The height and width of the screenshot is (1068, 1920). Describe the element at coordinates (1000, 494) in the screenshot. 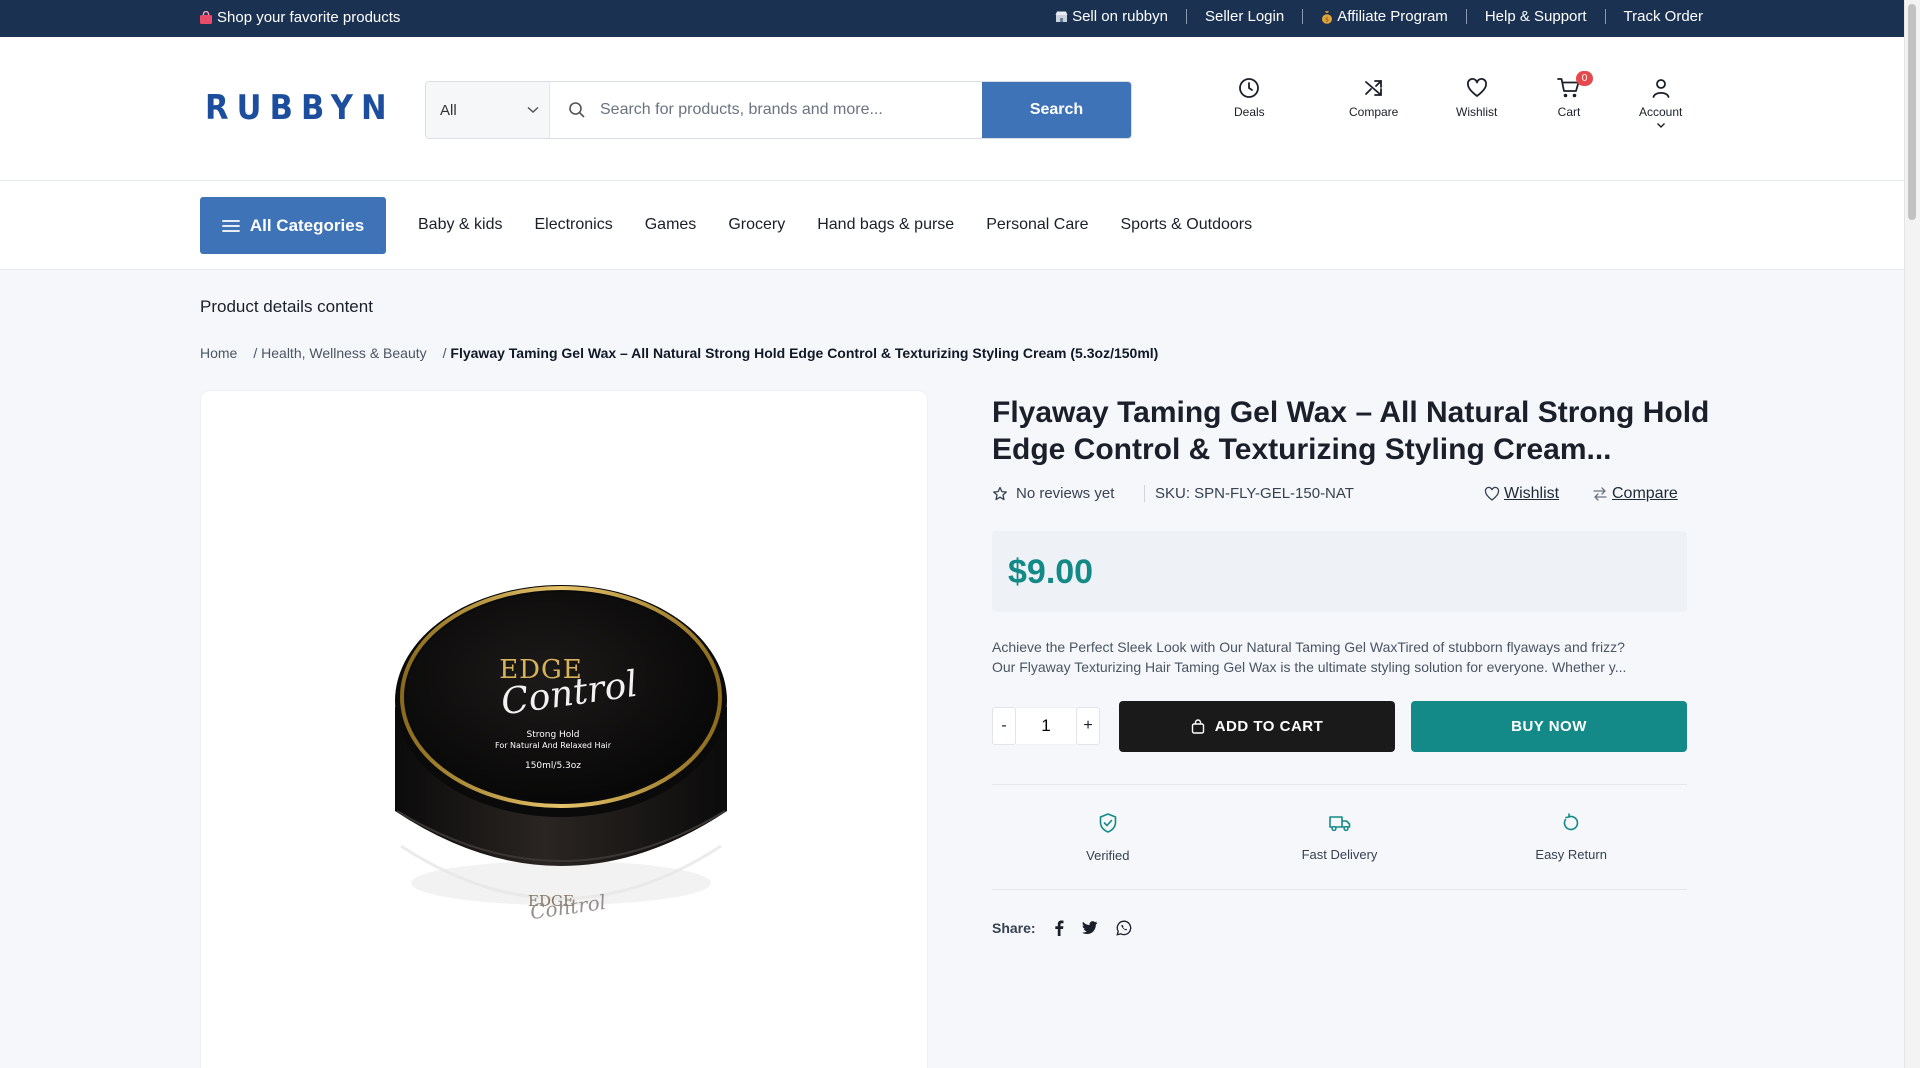

I see `star-icon` at that location.